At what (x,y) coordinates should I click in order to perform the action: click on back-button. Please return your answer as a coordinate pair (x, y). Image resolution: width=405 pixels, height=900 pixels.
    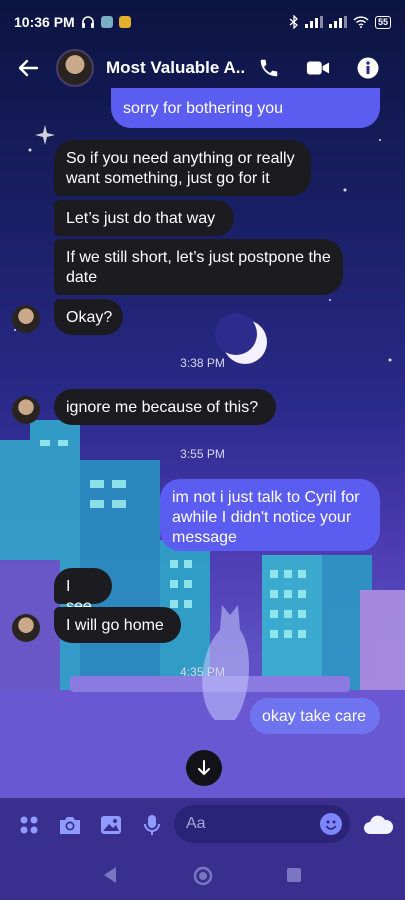
    Looking at the image, I should click on (28, 68).